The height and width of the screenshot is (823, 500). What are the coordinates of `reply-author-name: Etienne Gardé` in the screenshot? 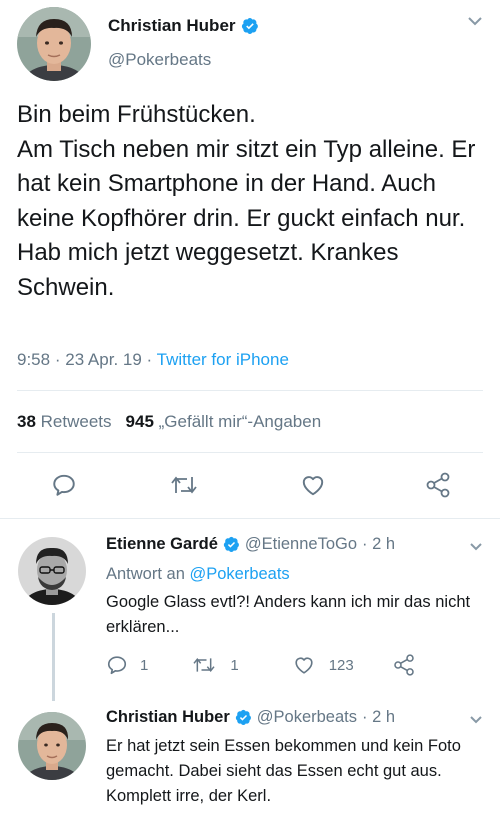 It's located at (162, 544).